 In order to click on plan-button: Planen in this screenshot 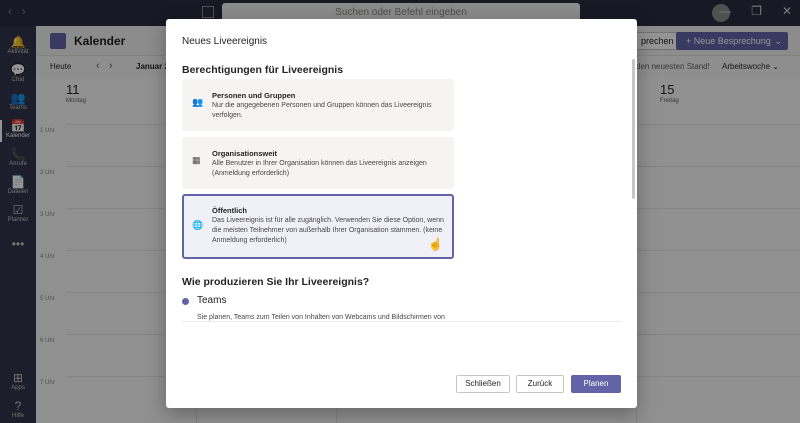, I will do `click(596, 384)`.